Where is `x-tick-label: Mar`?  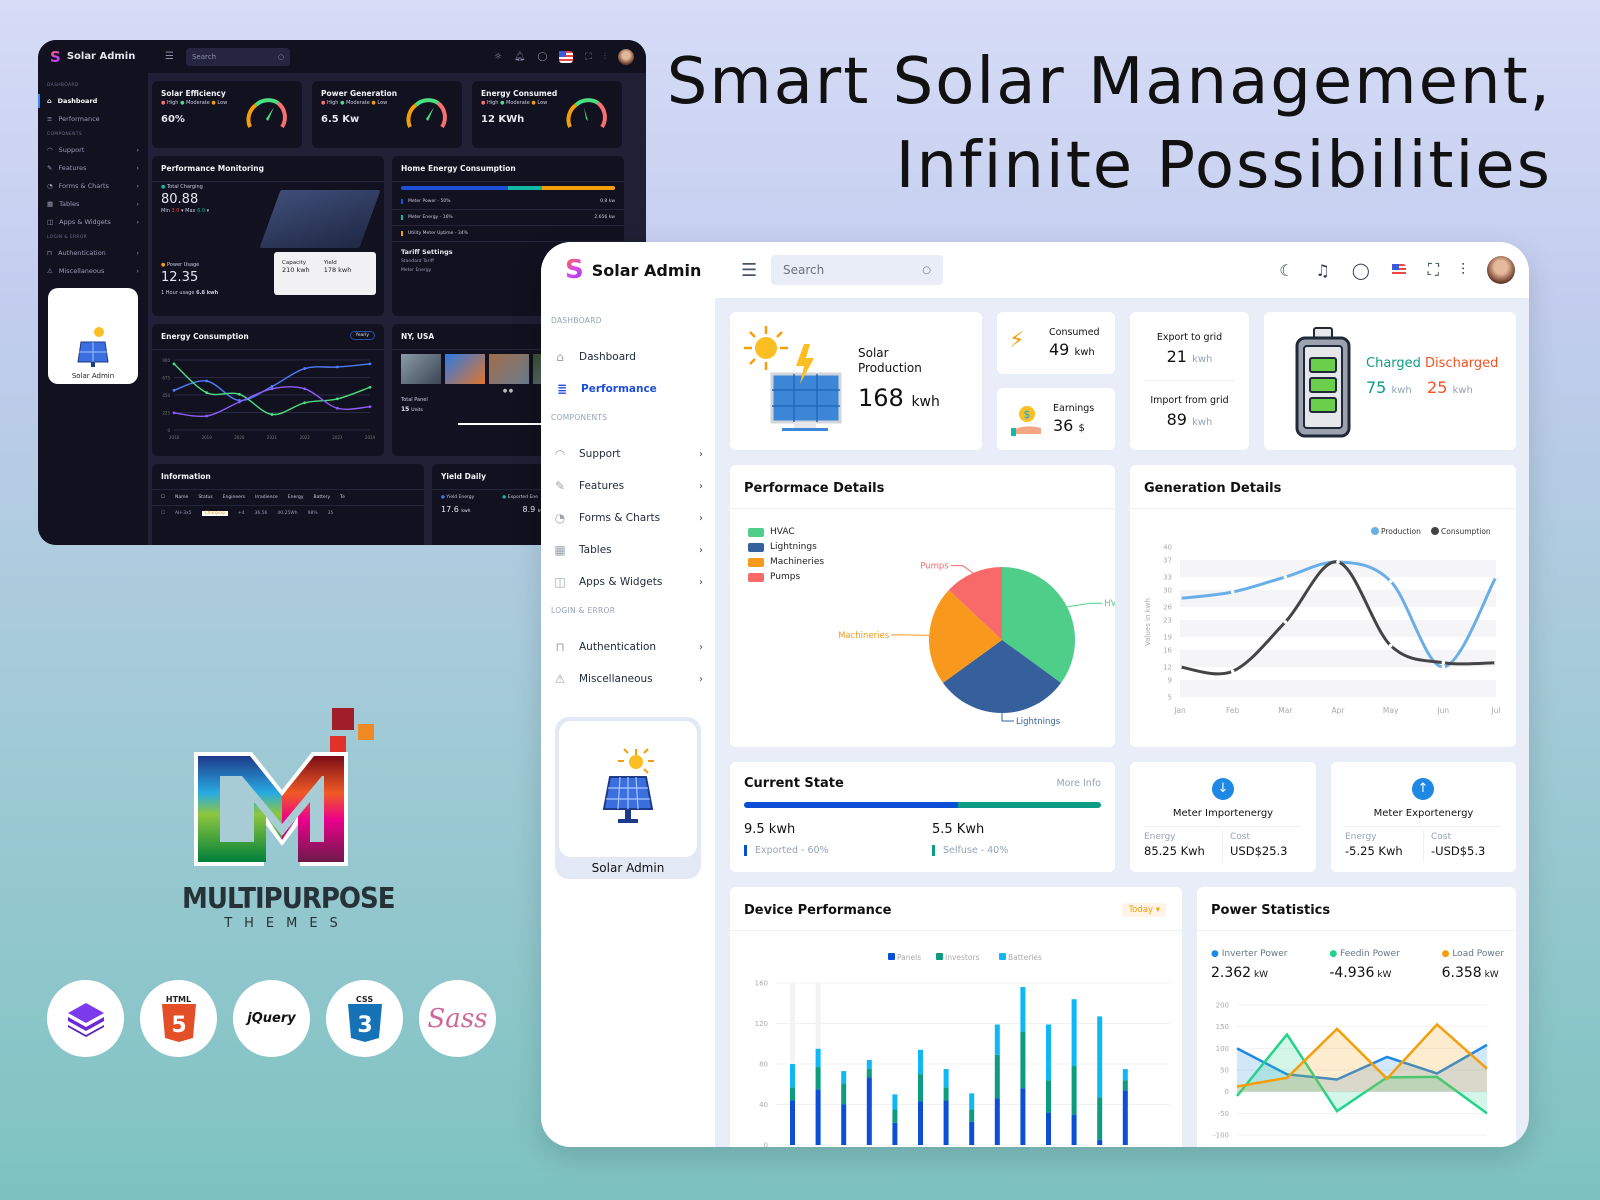 x-tick-label: Mar is located at coordinates (1285, 710).